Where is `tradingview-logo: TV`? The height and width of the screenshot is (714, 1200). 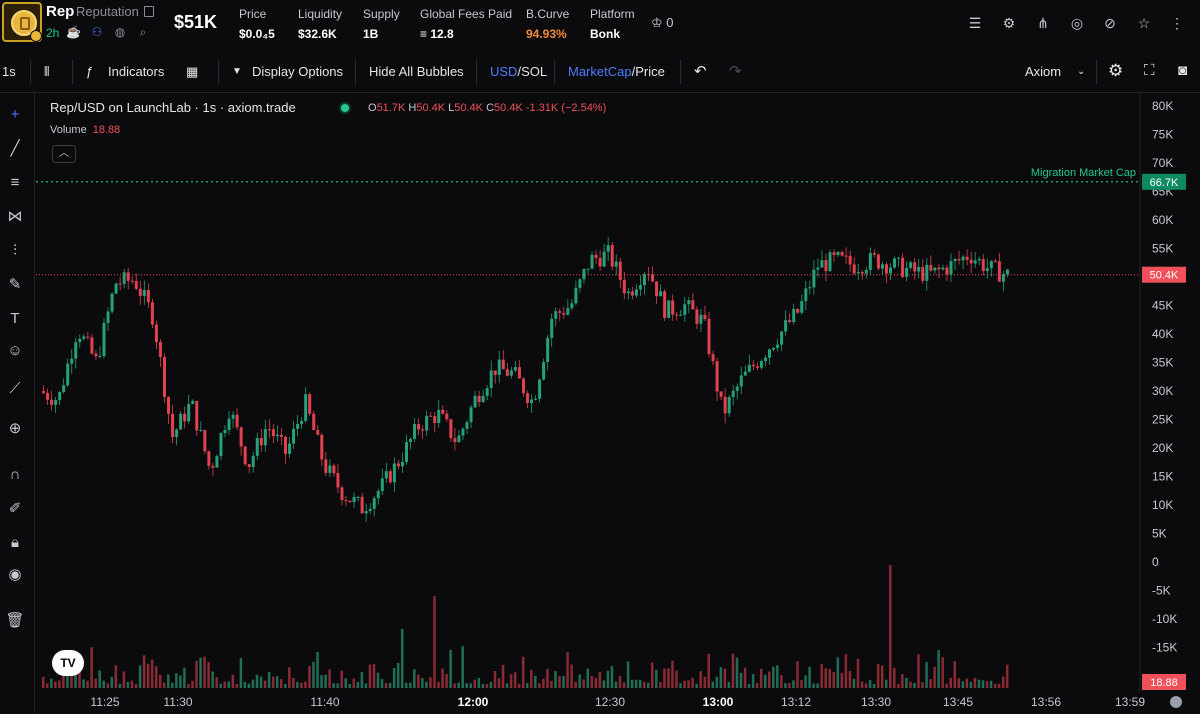 tradingview-logo: TV is located at coordinates (68, 663).